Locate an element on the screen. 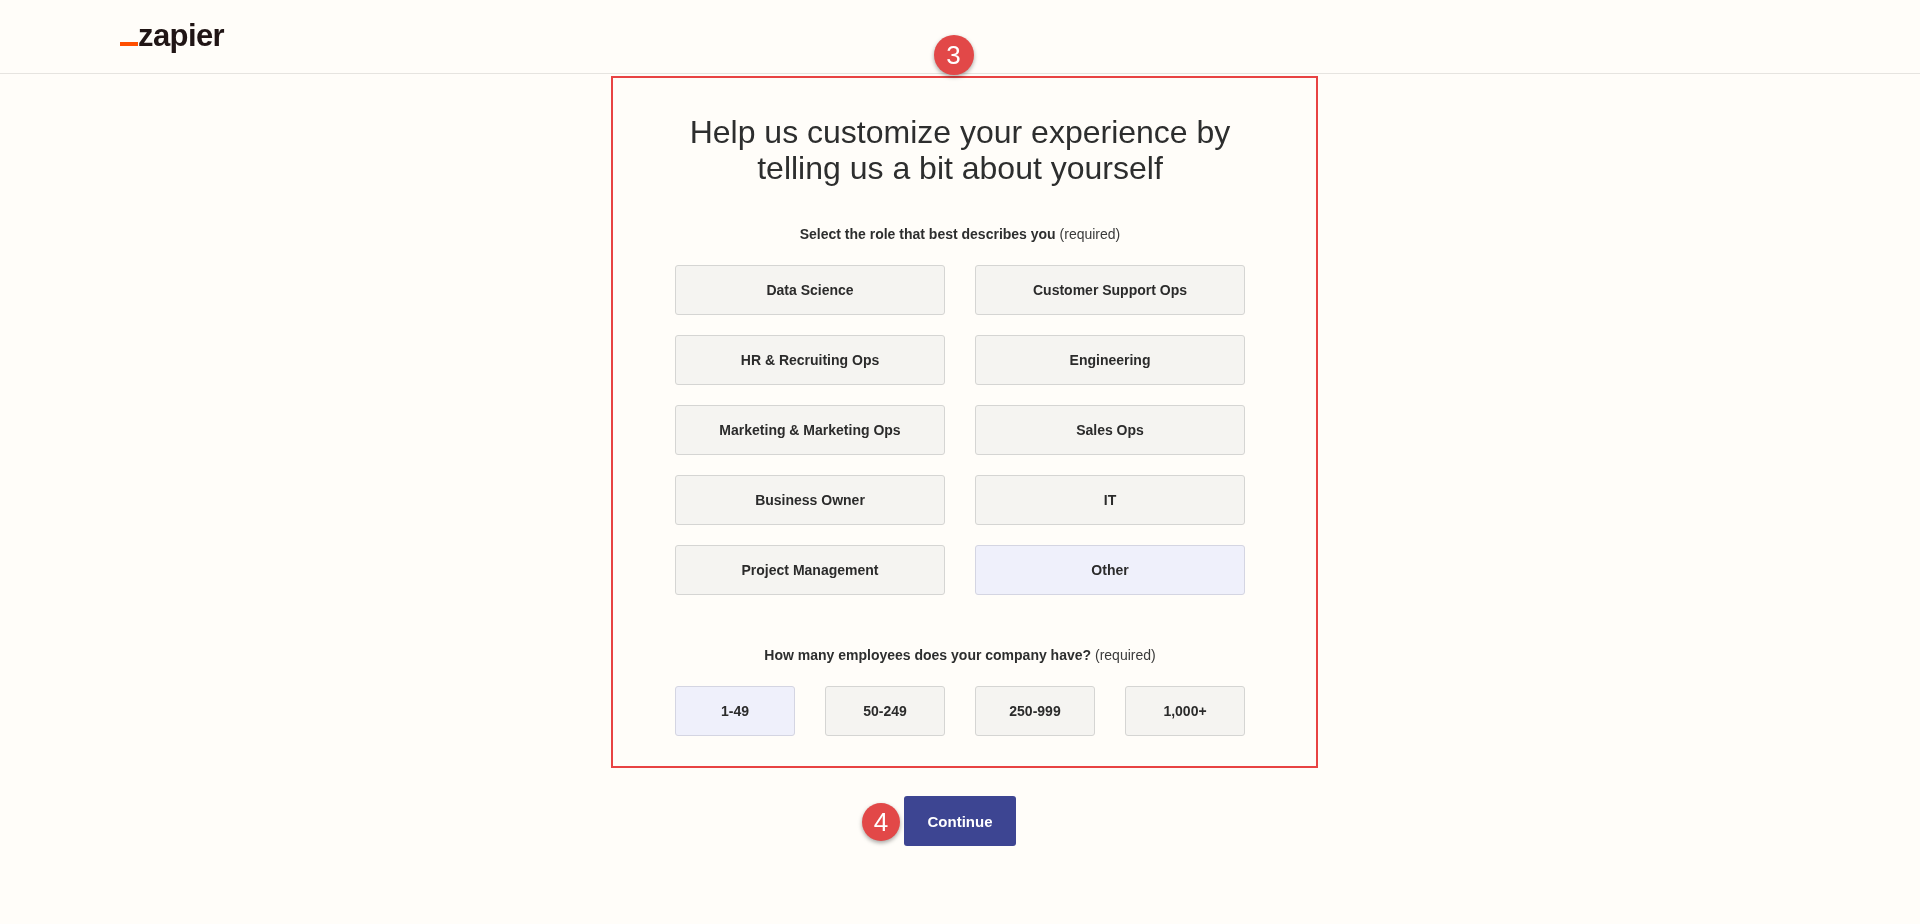 The image size is (1920, 924). logo-wordmark: zapier is located at coordinates (181, 35).